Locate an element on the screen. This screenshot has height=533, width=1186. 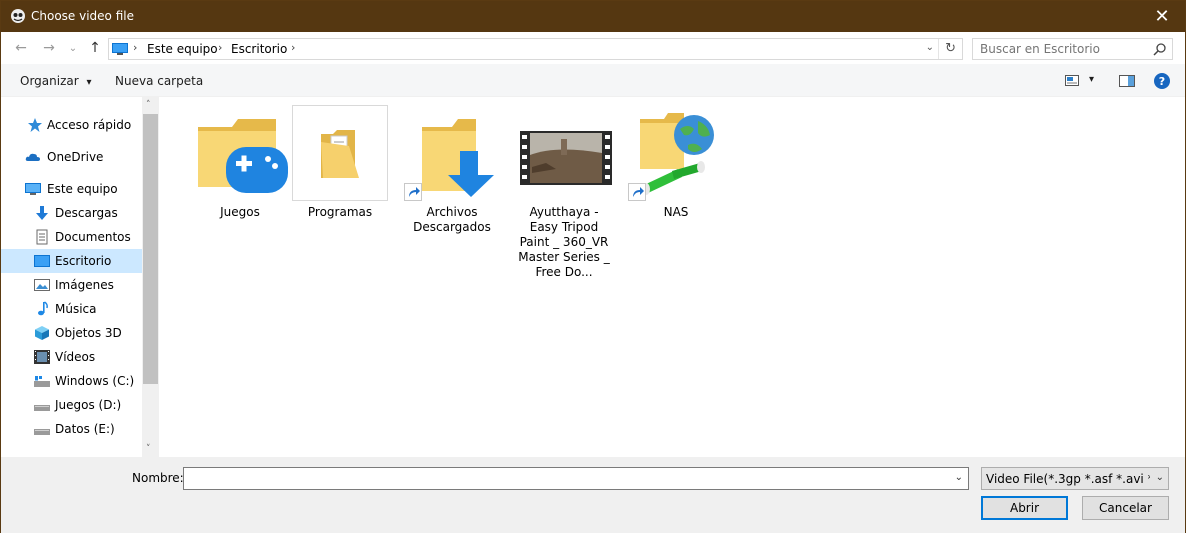
open-button-label: Abrir is located at coordinates (1024, 508).